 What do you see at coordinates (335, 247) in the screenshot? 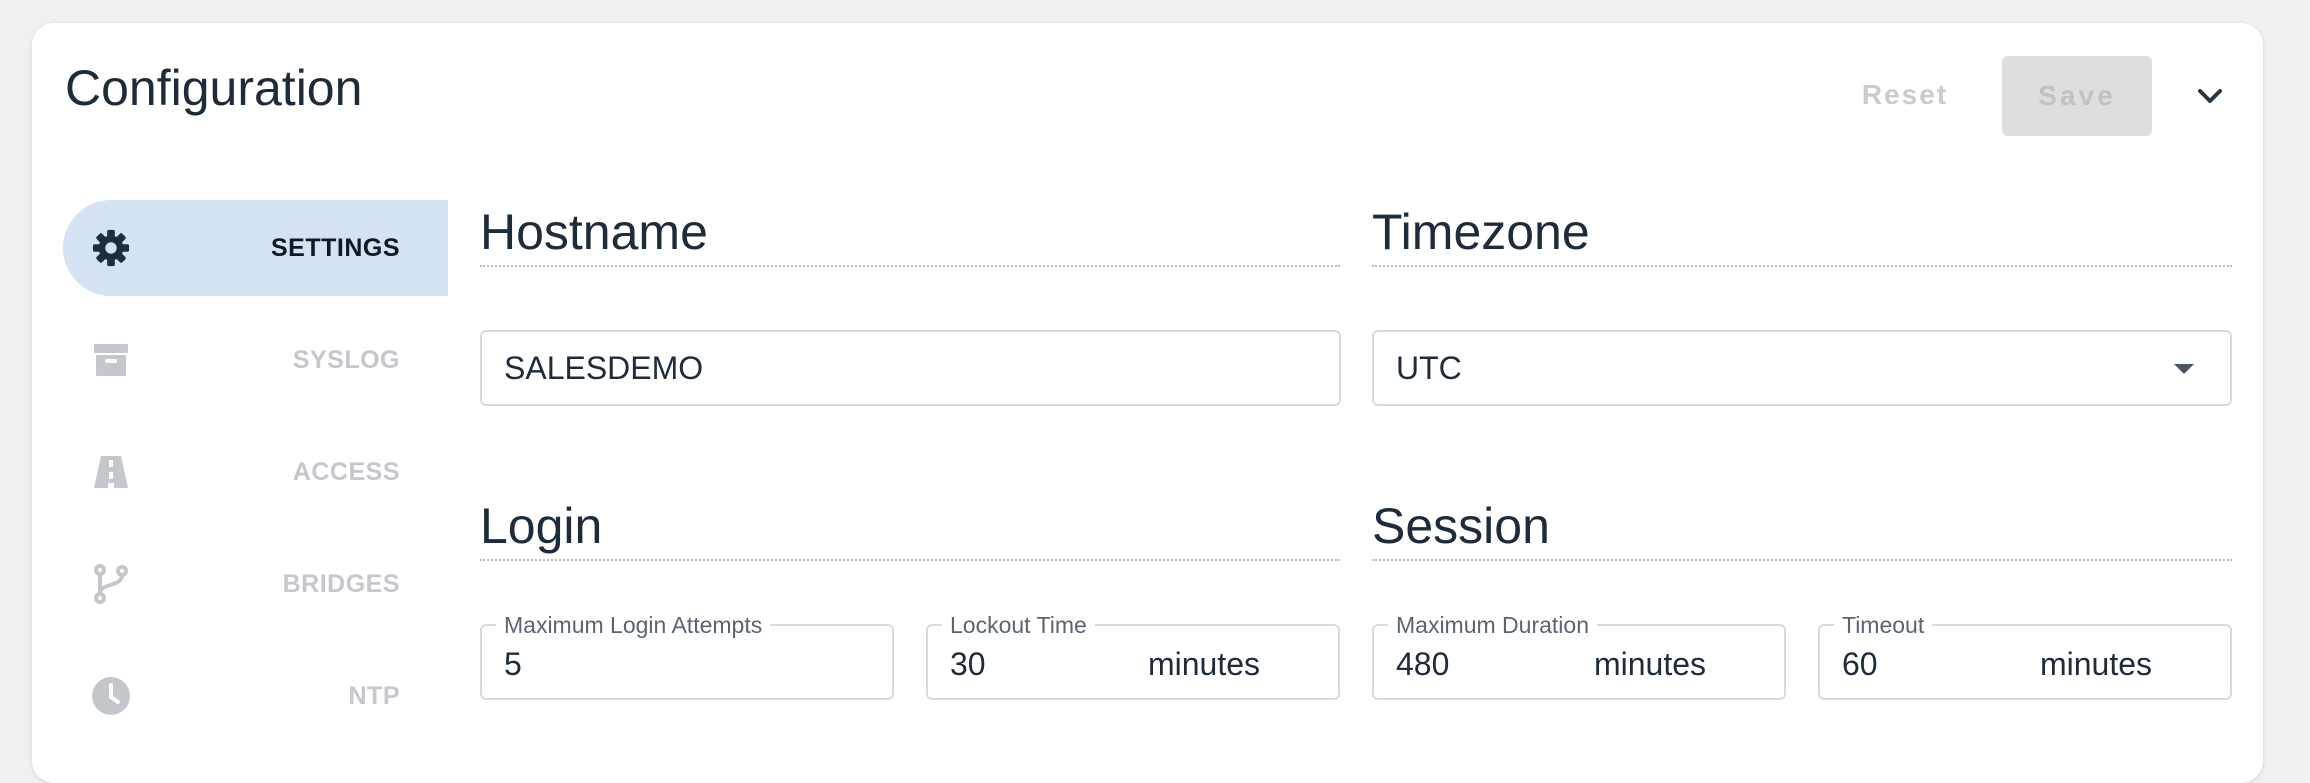
I see `sidebar-item-label: SETTINGS` at bounding box center [335, 247].